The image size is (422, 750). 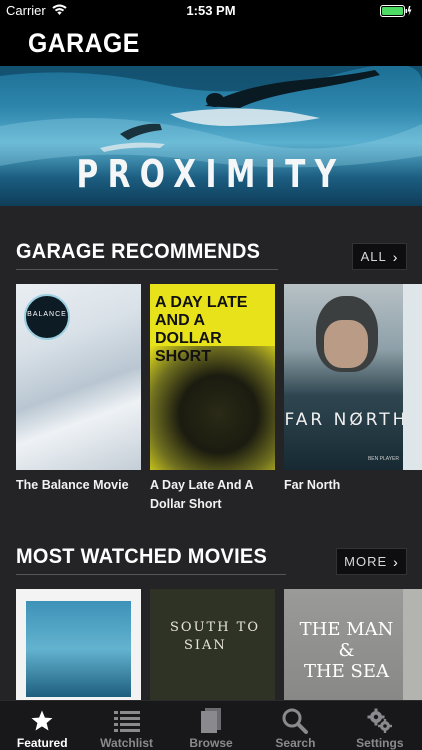 What do you see at coordinates (84, 43) in the screenshot?
I see `app-title: GARAGE` at bounding box center [84, 43].